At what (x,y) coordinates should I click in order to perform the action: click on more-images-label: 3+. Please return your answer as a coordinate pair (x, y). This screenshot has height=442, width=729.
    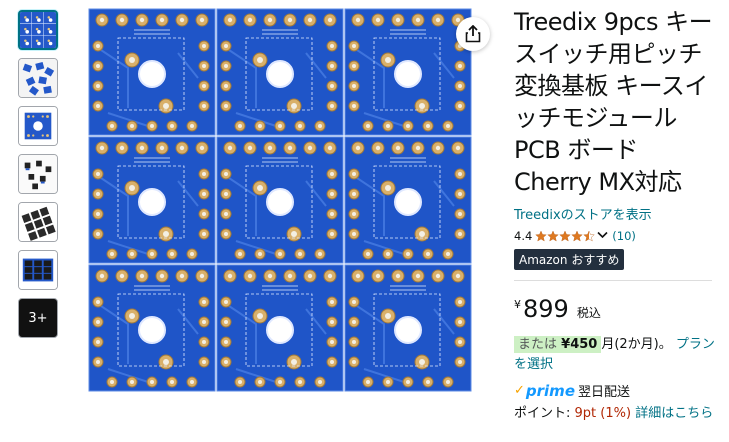
    Looking at the image, I should click on (38, 318).